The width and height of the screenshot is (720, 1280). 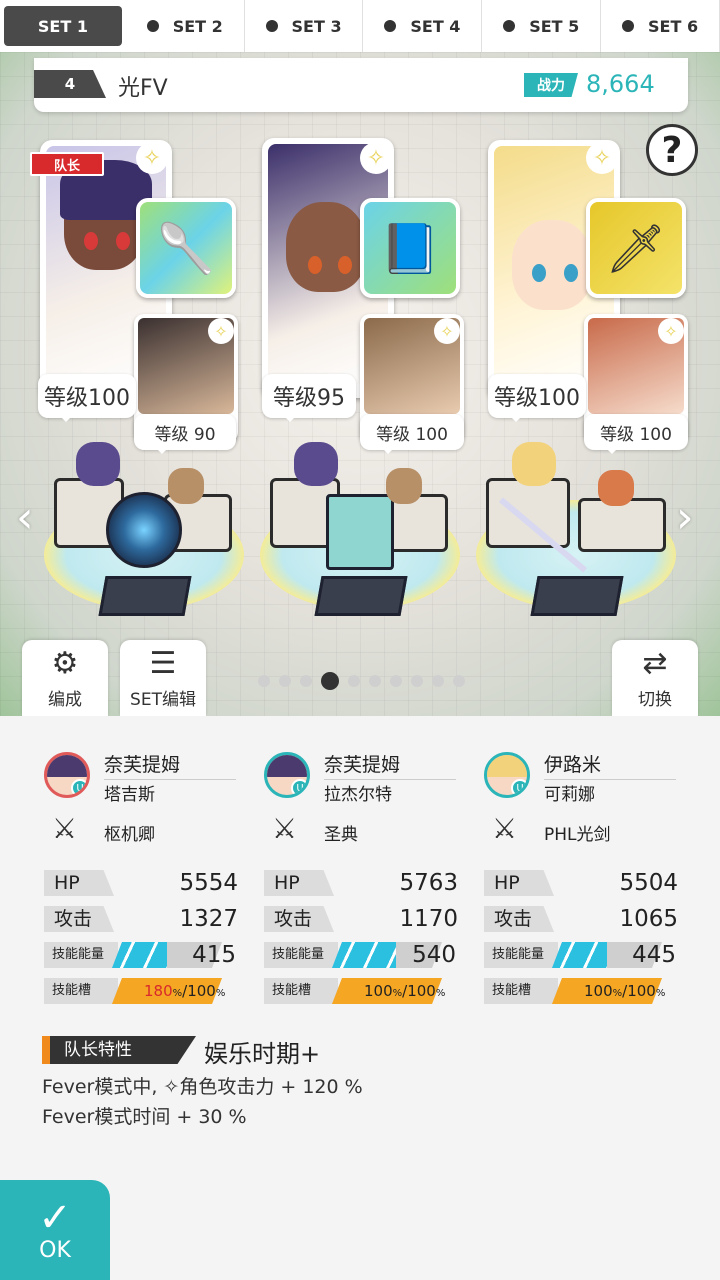 I want to click on weapon-type-icon: ⚔, so click(x=285, y=828).